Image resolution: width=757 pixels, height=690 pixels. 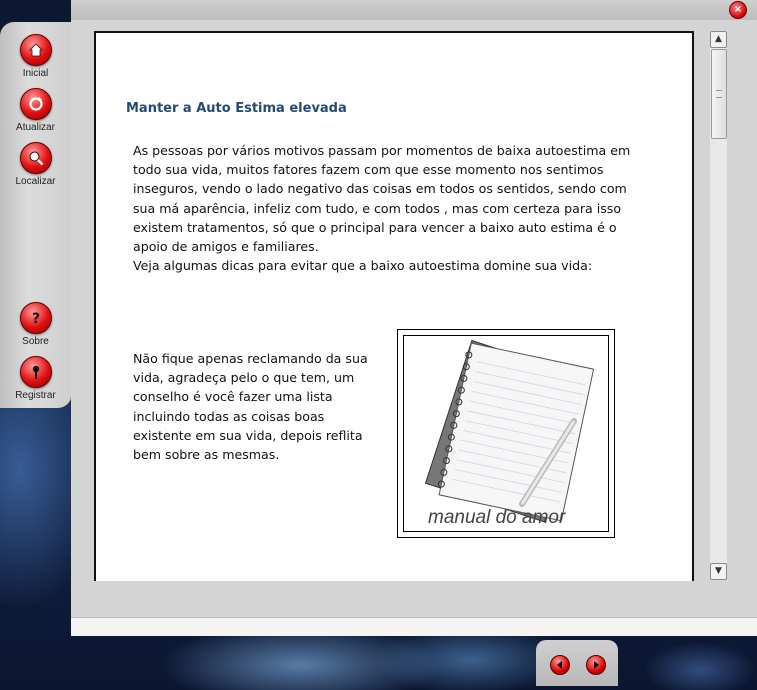 I want to click on notebook-image-frame: manual do amor, so click(x=506, y=433).